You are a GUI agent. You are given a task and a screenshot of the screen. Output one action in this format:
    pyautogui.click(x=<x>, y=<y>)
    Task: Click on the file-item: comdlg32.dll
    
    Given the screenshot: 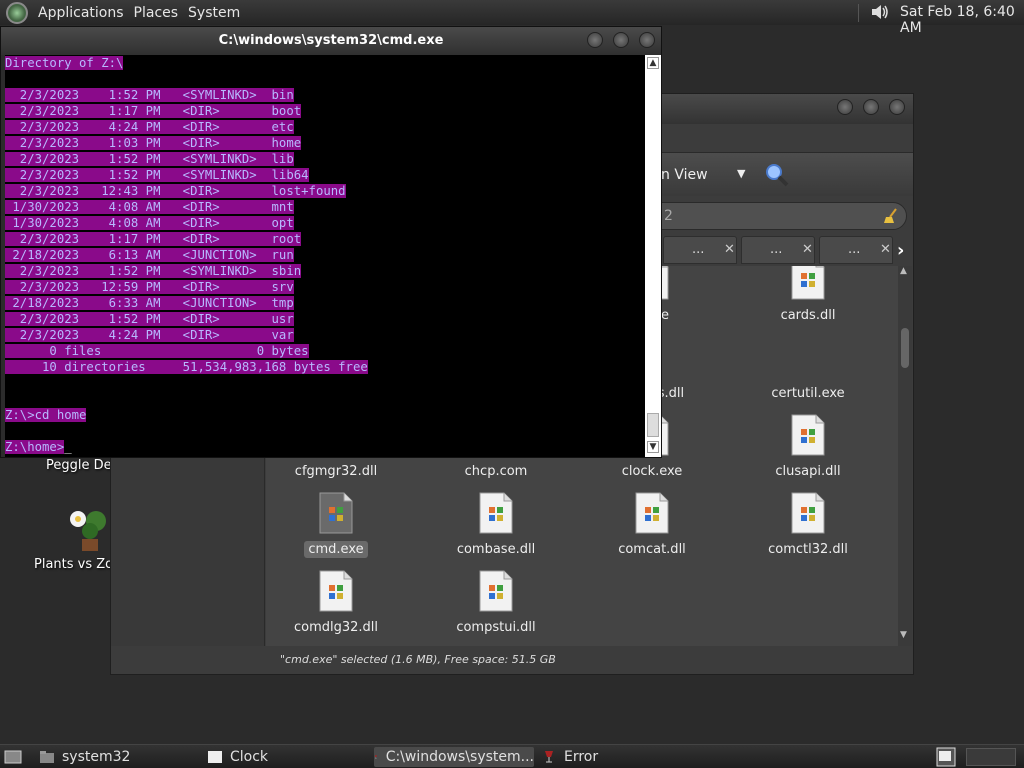 What is the action you would take?
    pyautogui.click(x=336, y=608)
    